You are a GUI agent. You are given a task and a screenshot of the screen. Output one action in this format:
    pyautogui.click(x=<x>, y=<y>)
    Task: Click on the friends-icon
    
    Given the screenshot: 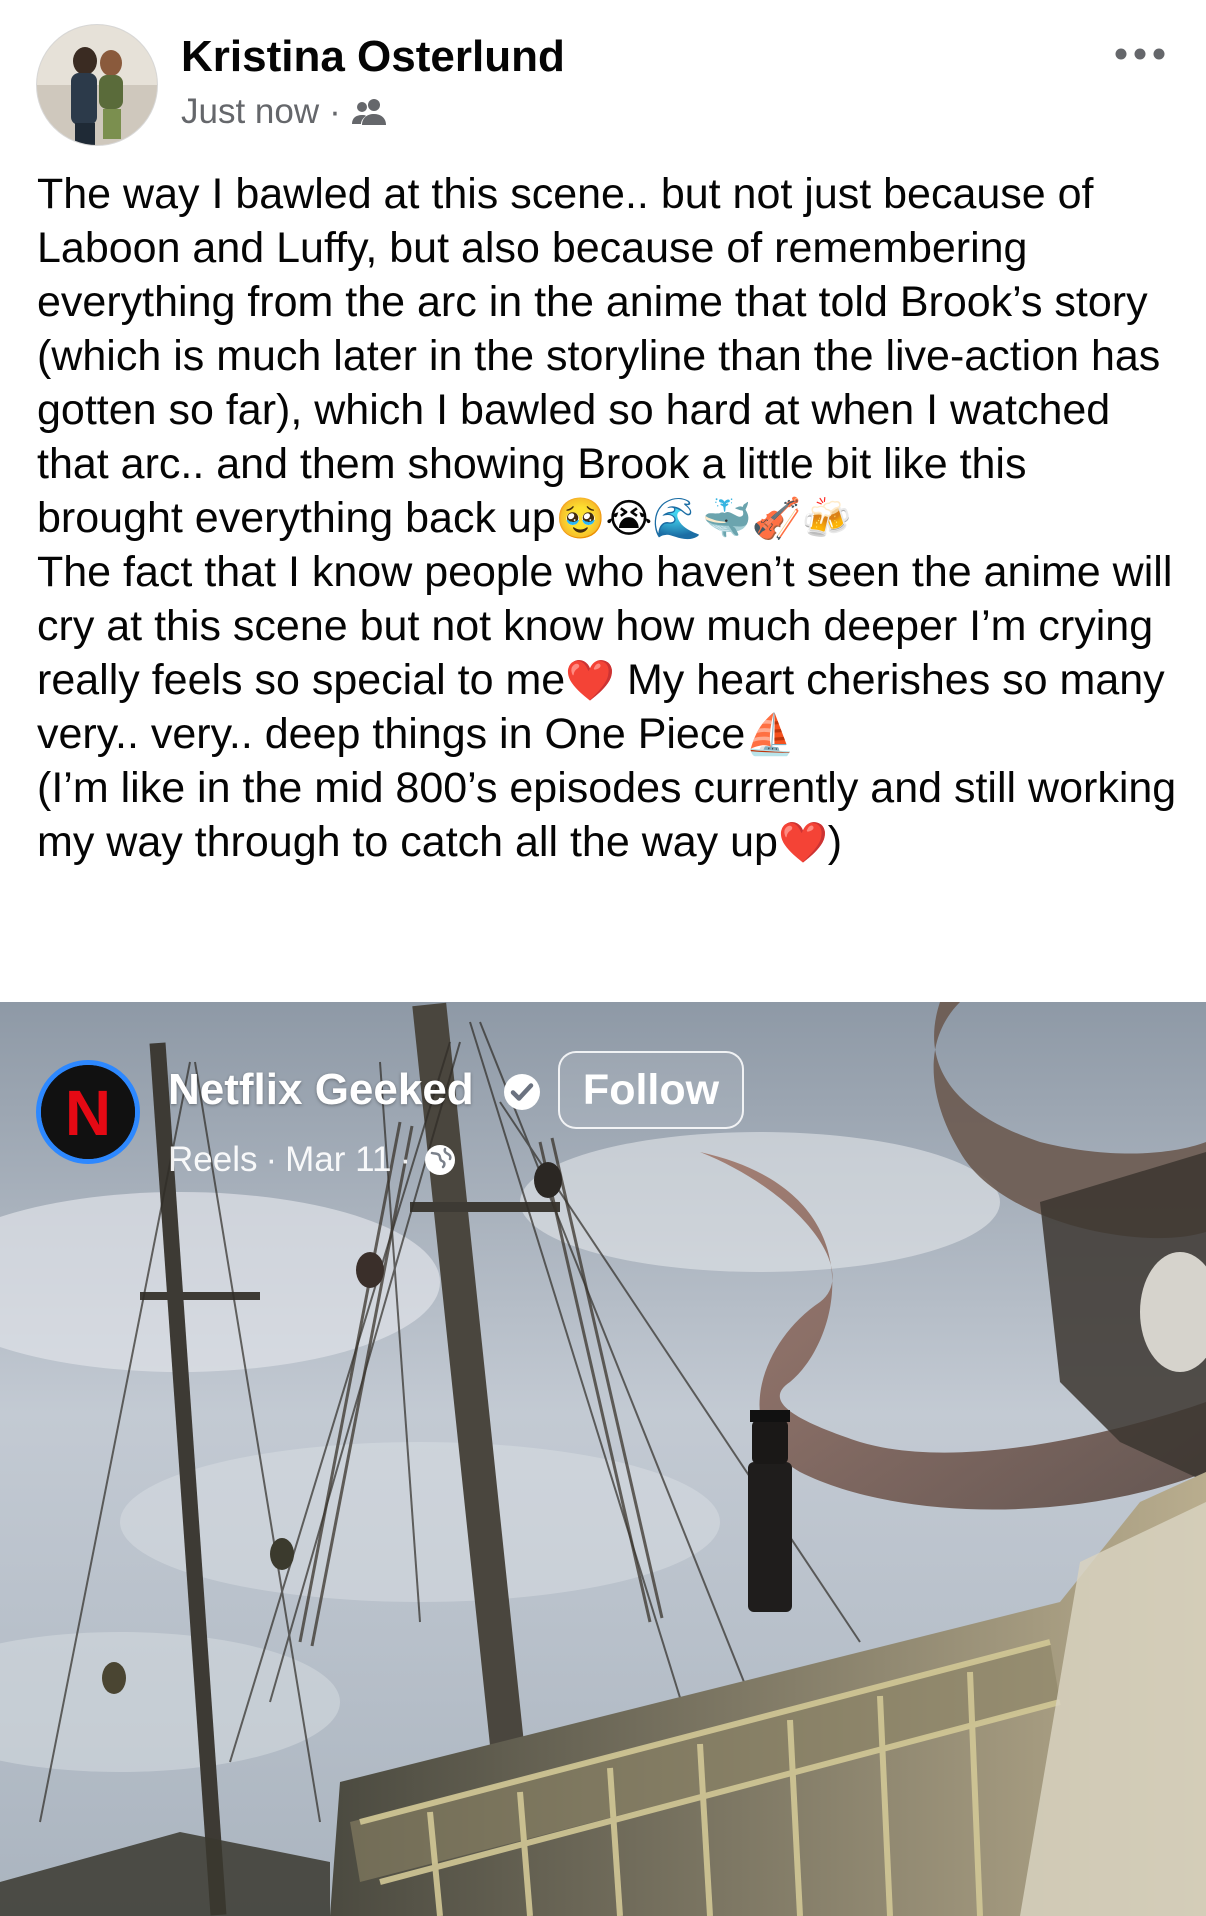 What is the action you would take?
    pyautogui.click(x=368, y=112)
    